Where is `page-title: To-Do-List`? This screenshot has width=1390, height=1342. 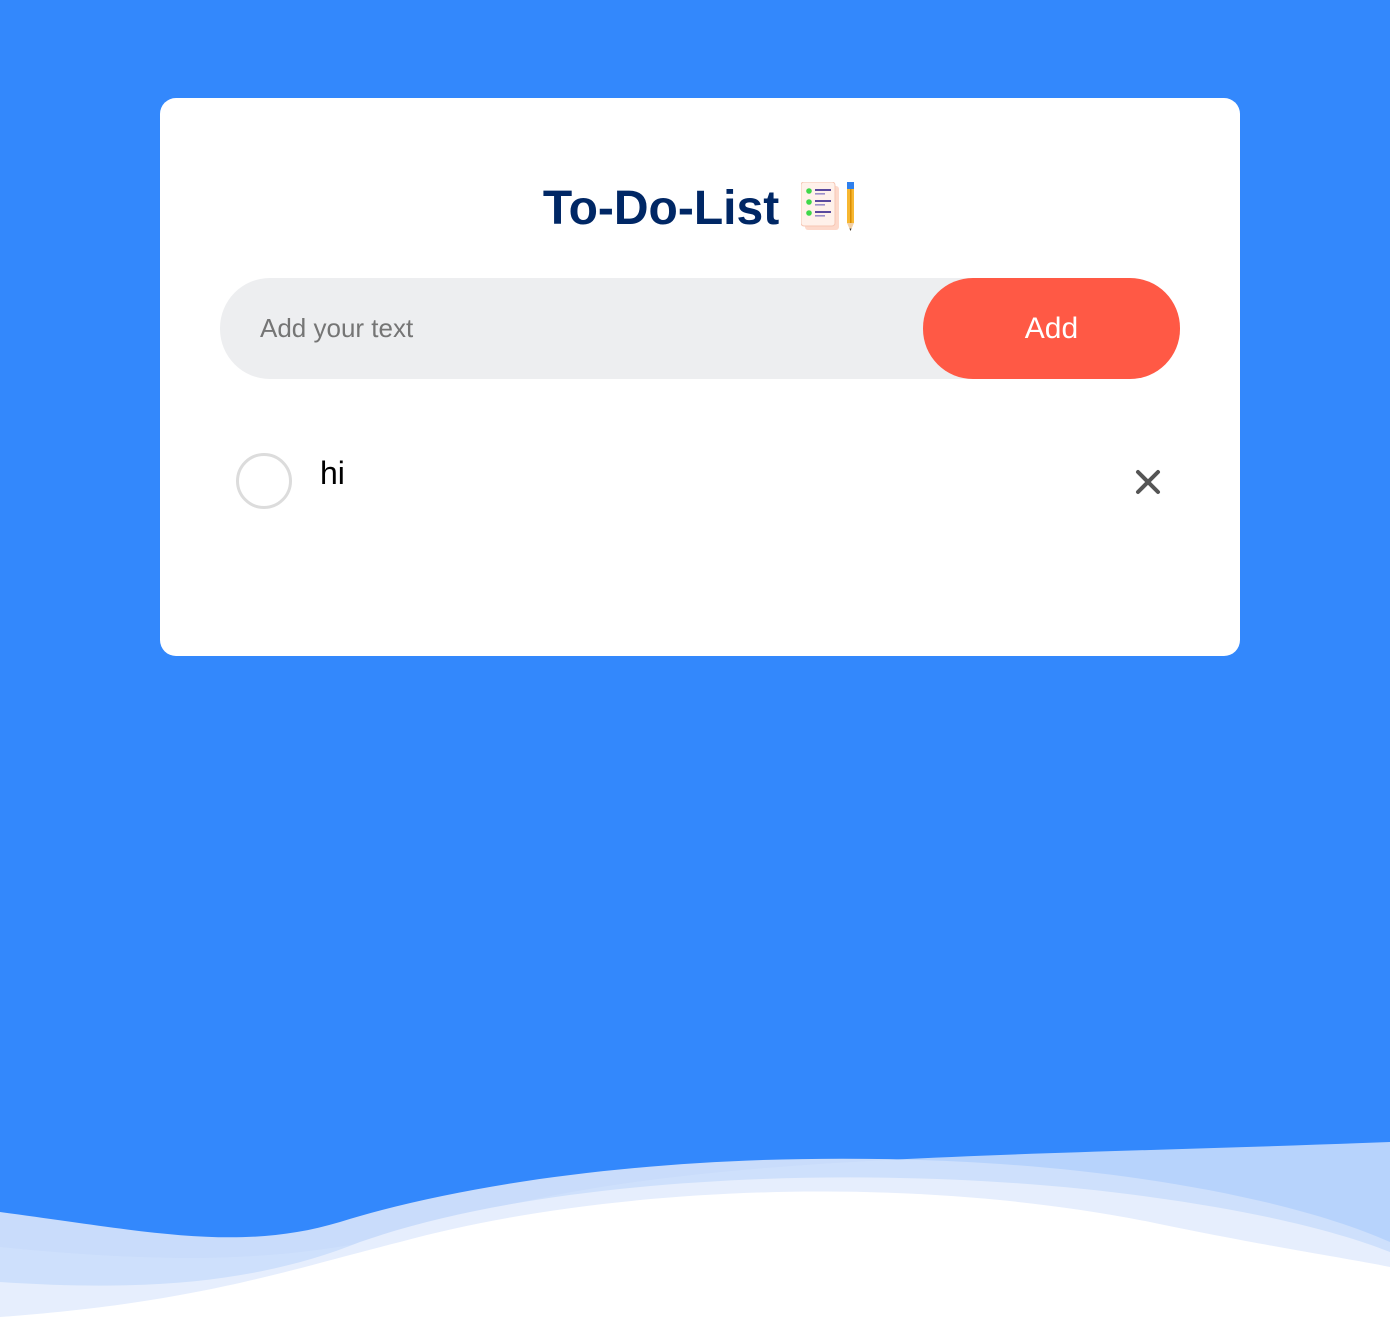 page-title: To-Do-List is located at coordinates (661, 208).